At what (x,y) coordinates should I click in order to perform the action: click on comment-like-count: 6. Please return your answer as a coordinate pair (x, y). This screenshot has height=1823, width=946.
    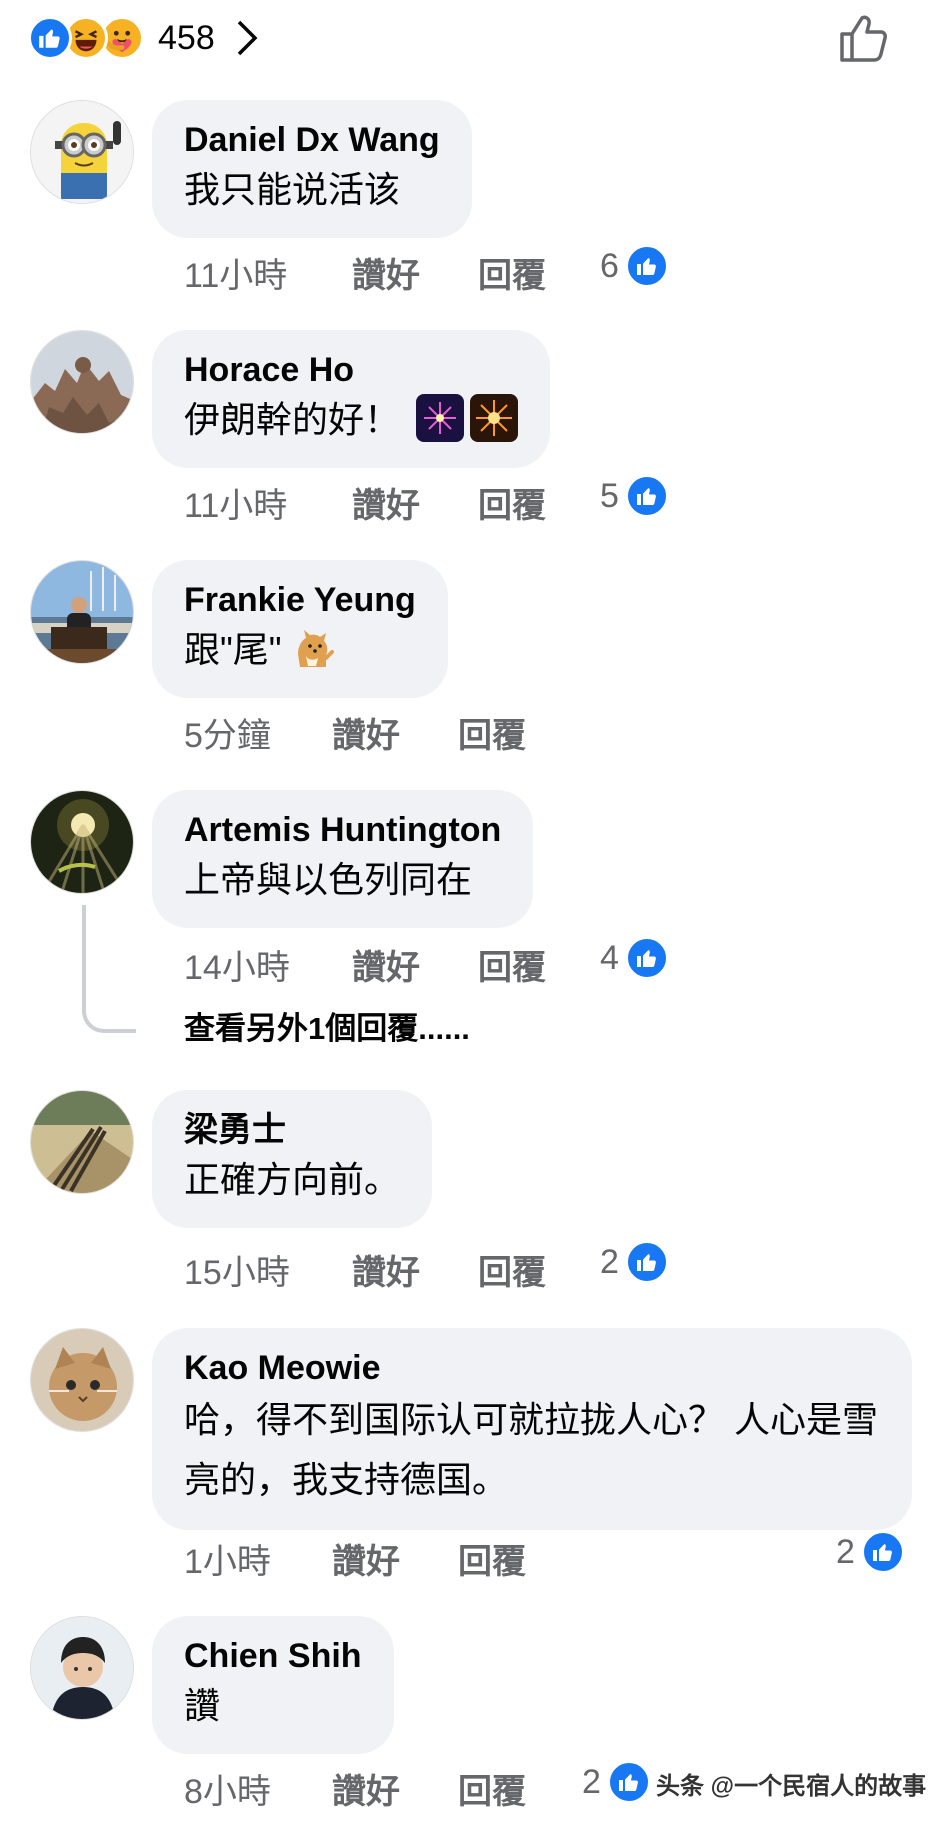
    Looking at the image, I should click on (634, 266).